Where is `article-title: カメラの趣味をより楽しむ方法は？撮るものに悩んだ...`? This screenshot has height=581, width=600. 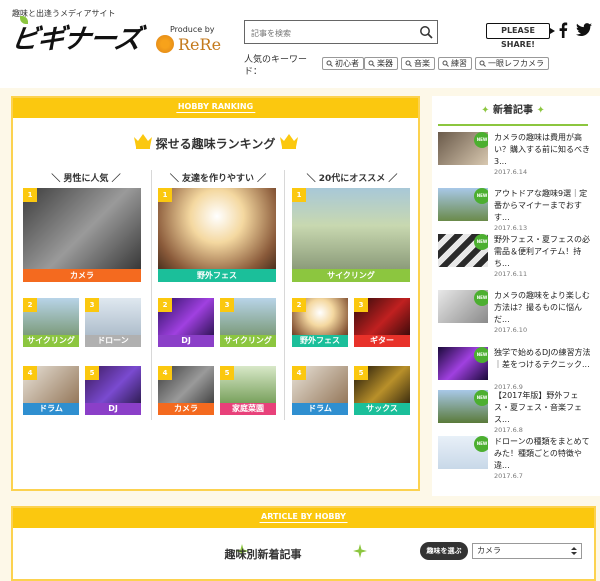
article-title: カメラの趣味をより楽しむ方法は？撮るものに悩んだ... is located at coordinates (542, 307).